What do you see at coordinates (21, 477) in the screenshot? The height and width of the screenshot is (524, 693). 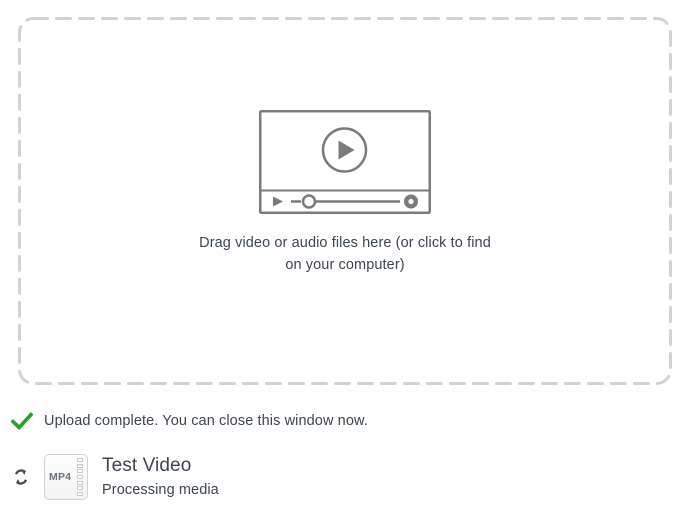 I see `processing-spinner-icon` at bounding box center [21, 477].